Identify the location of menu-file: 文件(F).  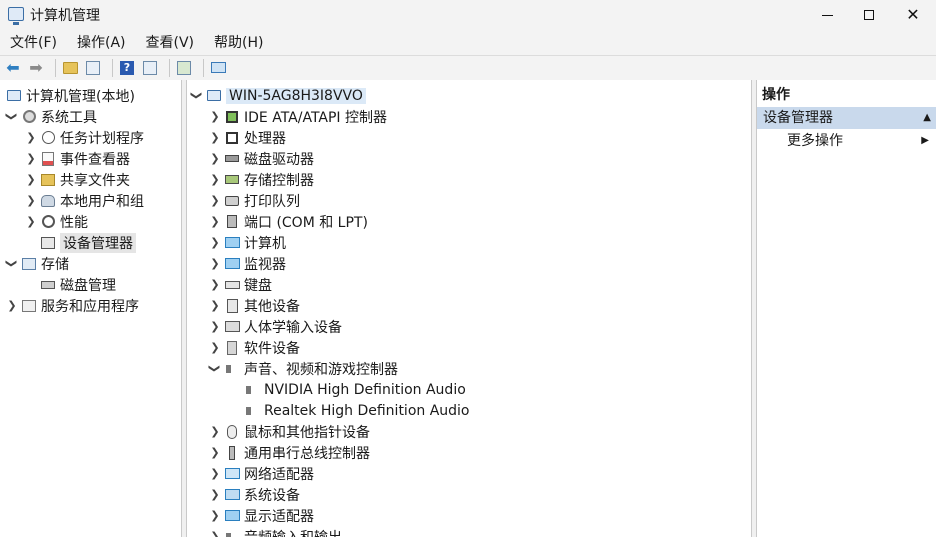
(33, 43).